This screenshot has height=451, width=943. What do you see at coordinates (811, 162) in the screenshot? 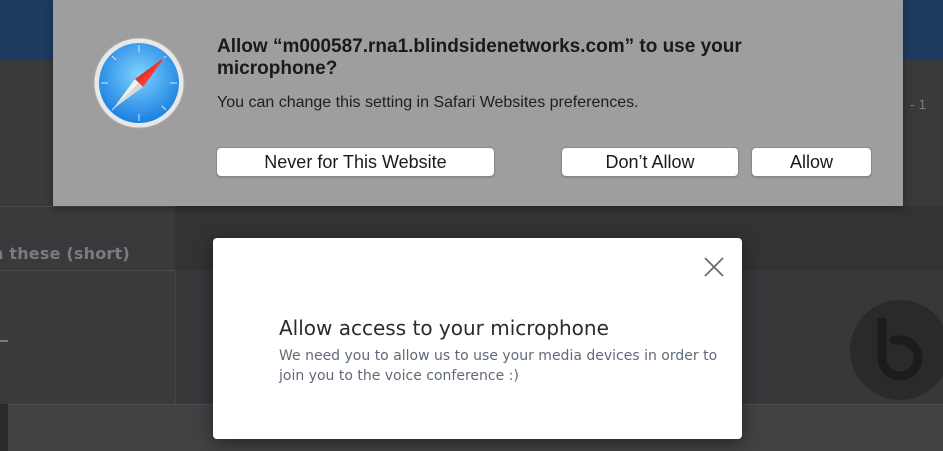
I see `allow-button: Allow` at bounding box center [811, 162].